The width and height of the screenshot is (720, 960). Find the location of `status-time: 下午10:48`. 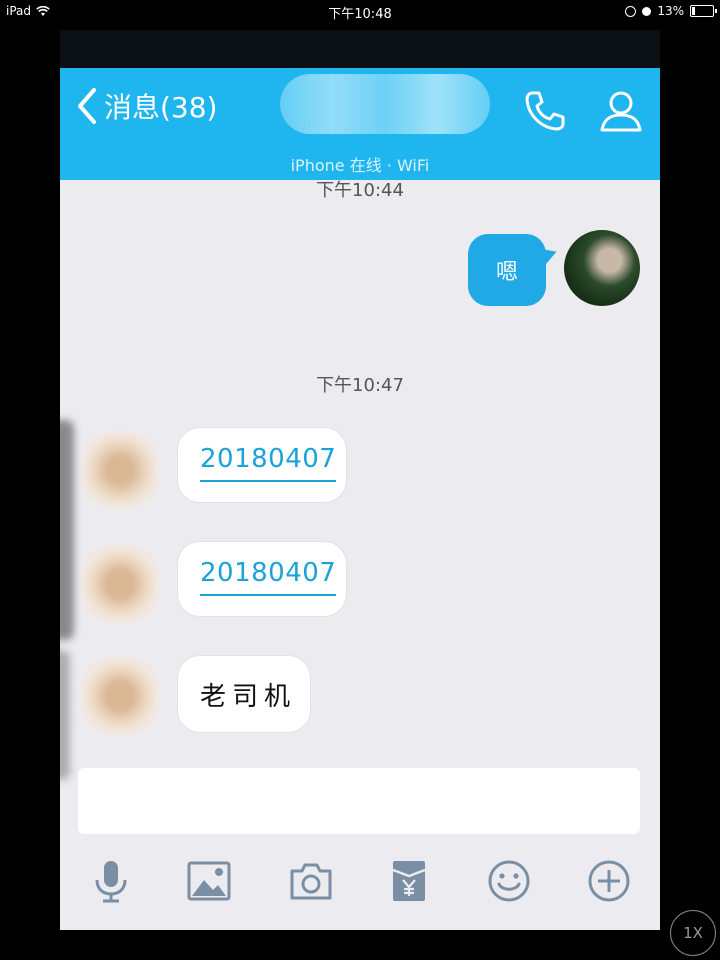

status-time: 下午10:48 is located at coordinates (360, 14).